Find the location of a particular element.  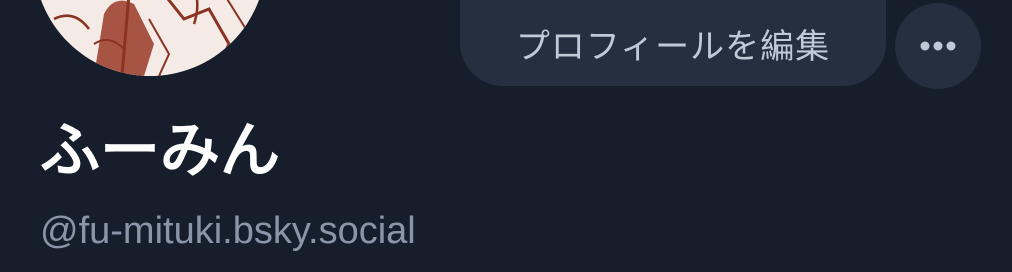

avatar is located at coordinates (150, 38).